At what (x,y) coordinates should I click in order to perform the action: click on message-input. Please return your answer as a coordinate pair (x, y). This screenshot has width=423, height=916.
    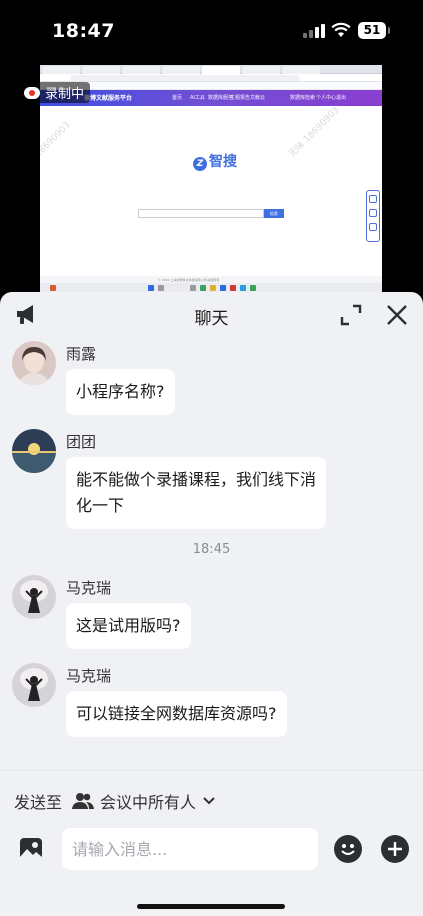
    Looking at the image, I should click on (190, 849).